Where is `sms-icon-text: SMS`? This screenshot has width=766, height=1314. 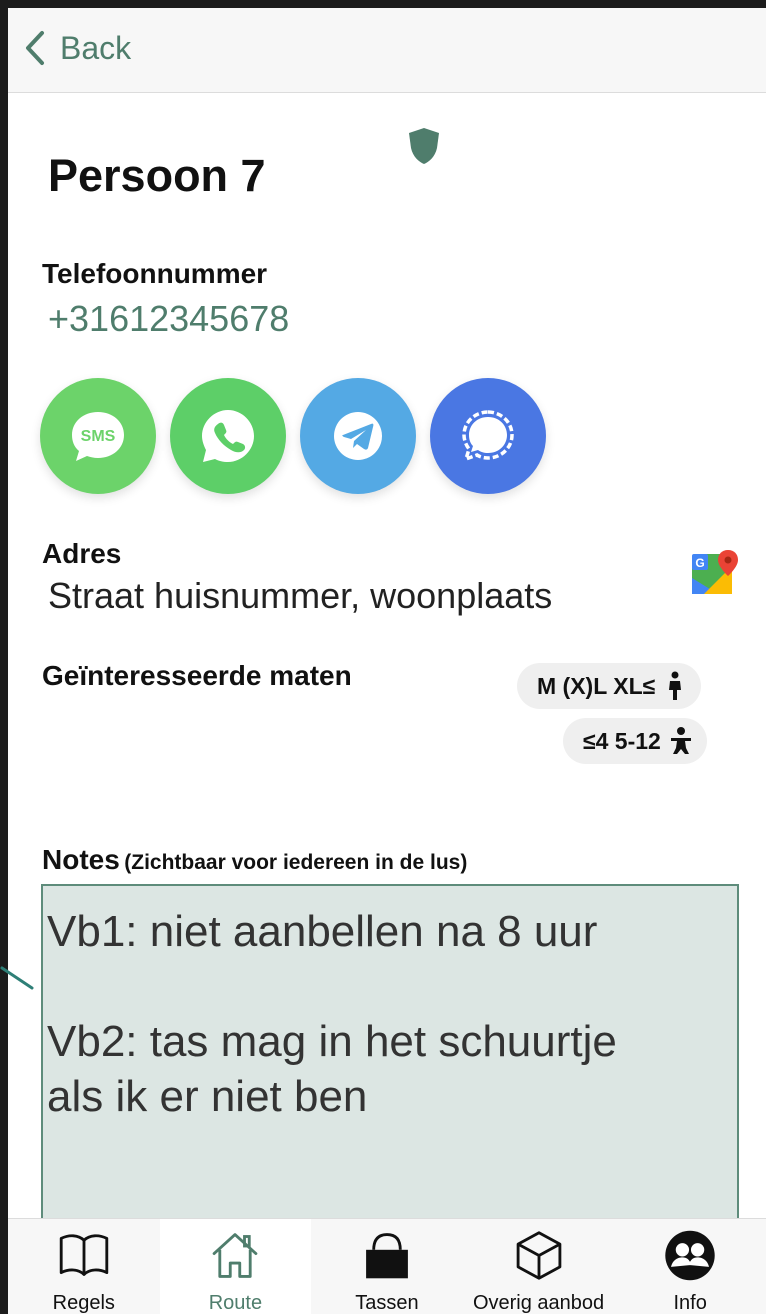
sms-icon-text: SMS is located at coordinates (98, 436).